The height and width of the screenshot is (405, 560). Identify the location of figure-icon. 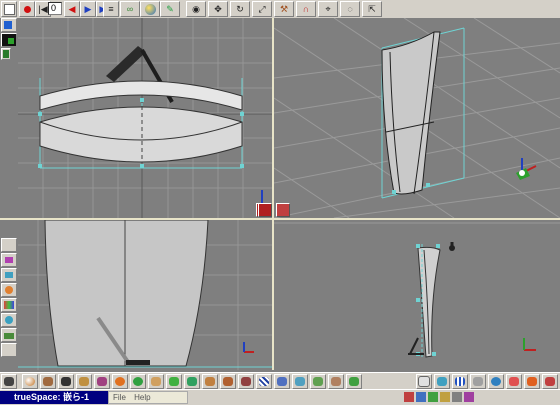
(336, 381).